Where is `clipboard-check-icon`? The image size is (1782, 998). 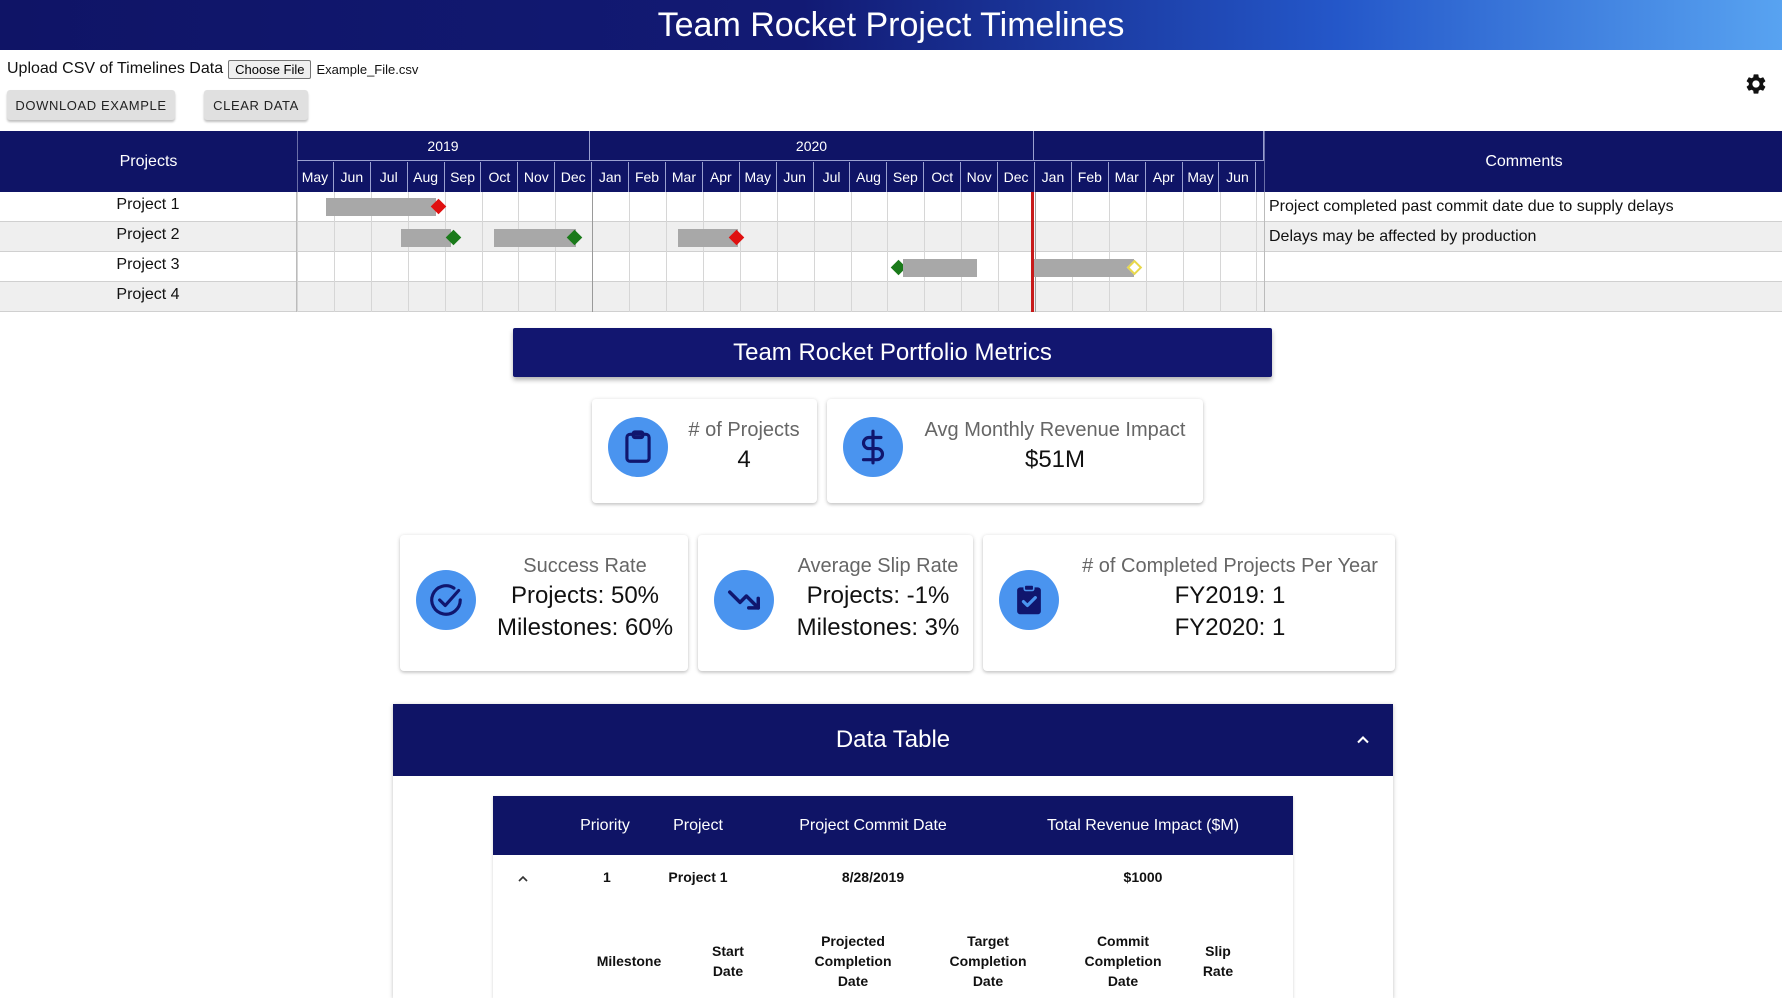 clipboard-check-icon is located at coordinates (1029, 600).